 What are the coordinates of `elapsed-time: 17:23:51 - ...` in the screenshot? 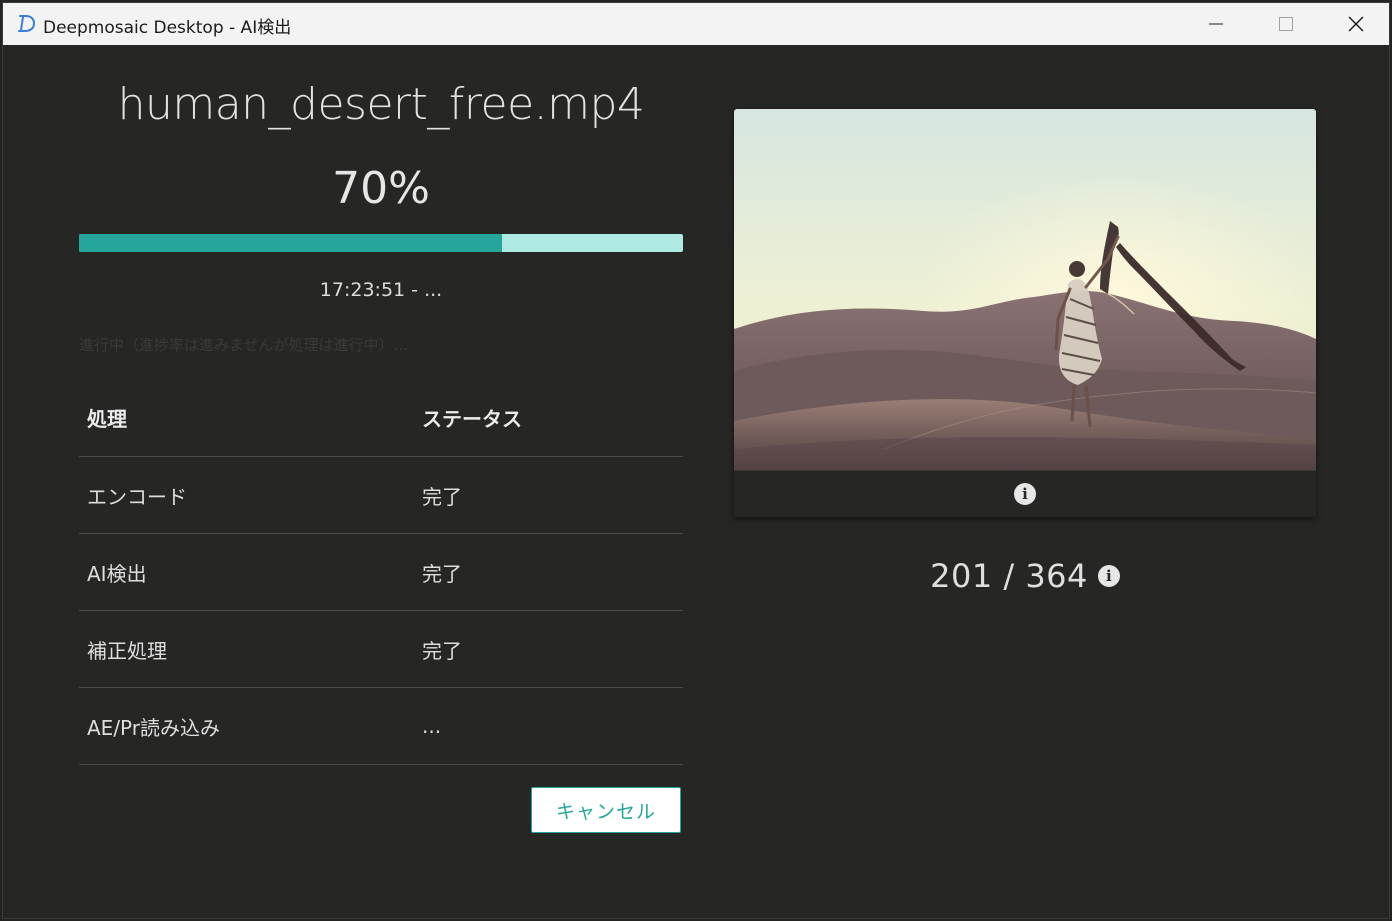 It's located at (381, 290).